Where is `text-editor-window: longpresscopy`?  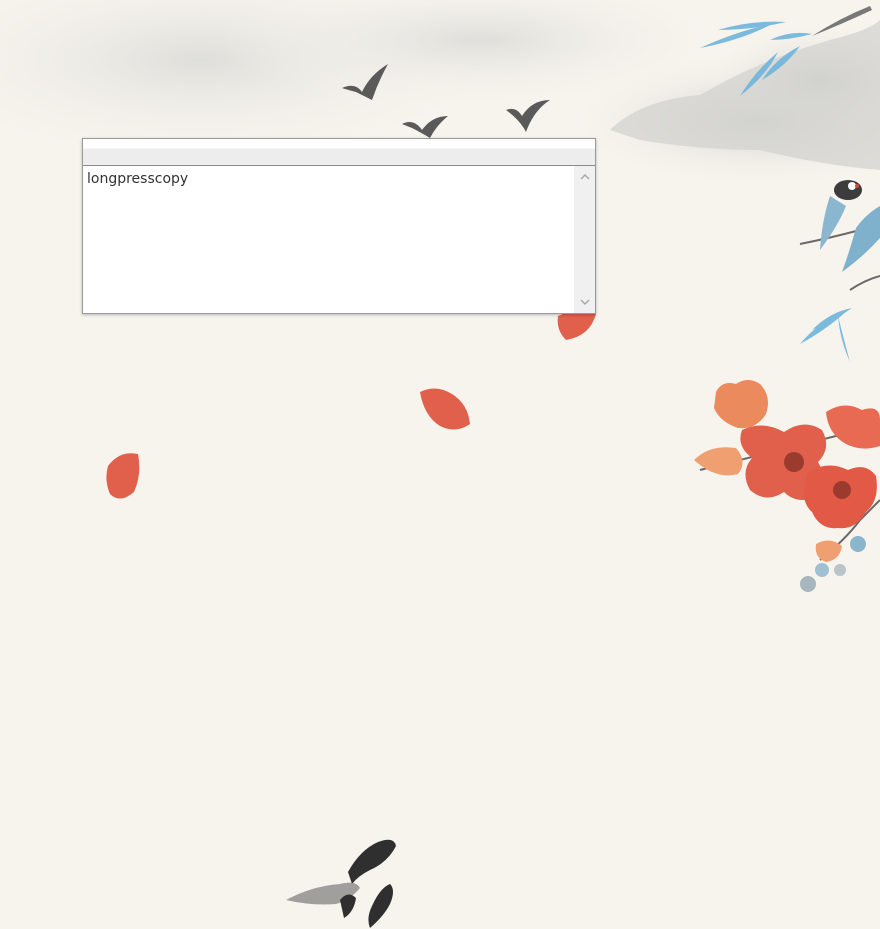
text-editor-window: longpresscopy is located at coordinates (339, 226).